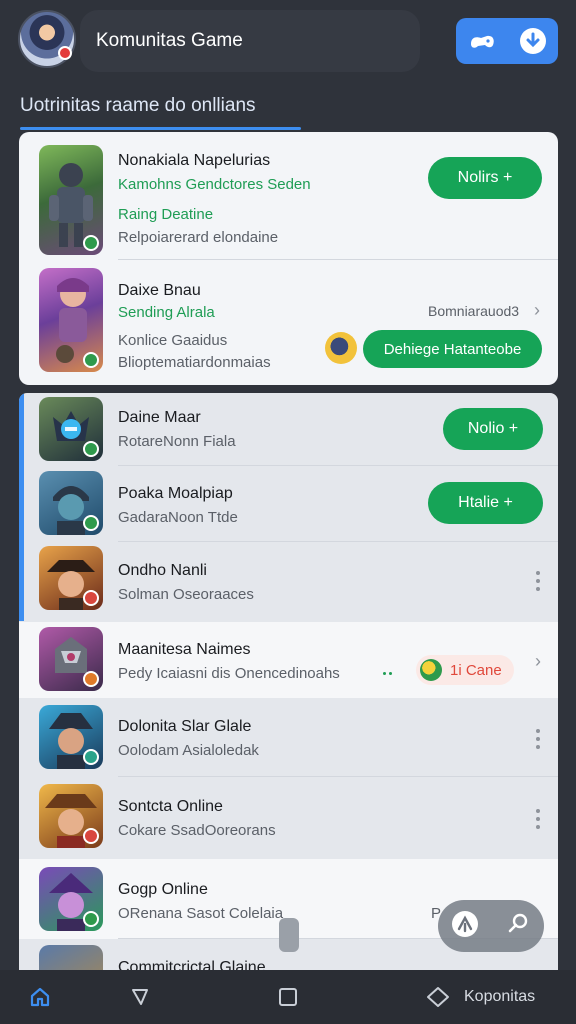 The height and width of the screenshot is (1024, 576). I want to click on app-title-text: Komunitas Game, so click(169, 40).